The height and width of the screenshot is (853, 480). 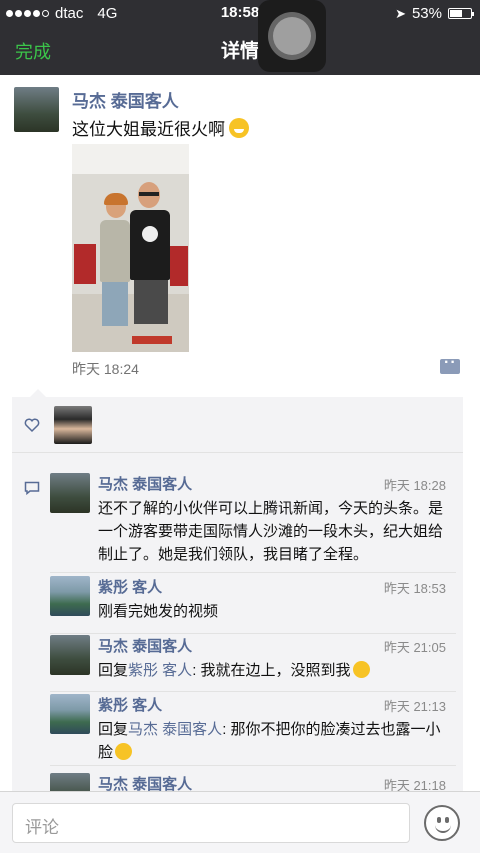 I want to click on location-arrow-icon: ➤, so click(x=400, y=13).